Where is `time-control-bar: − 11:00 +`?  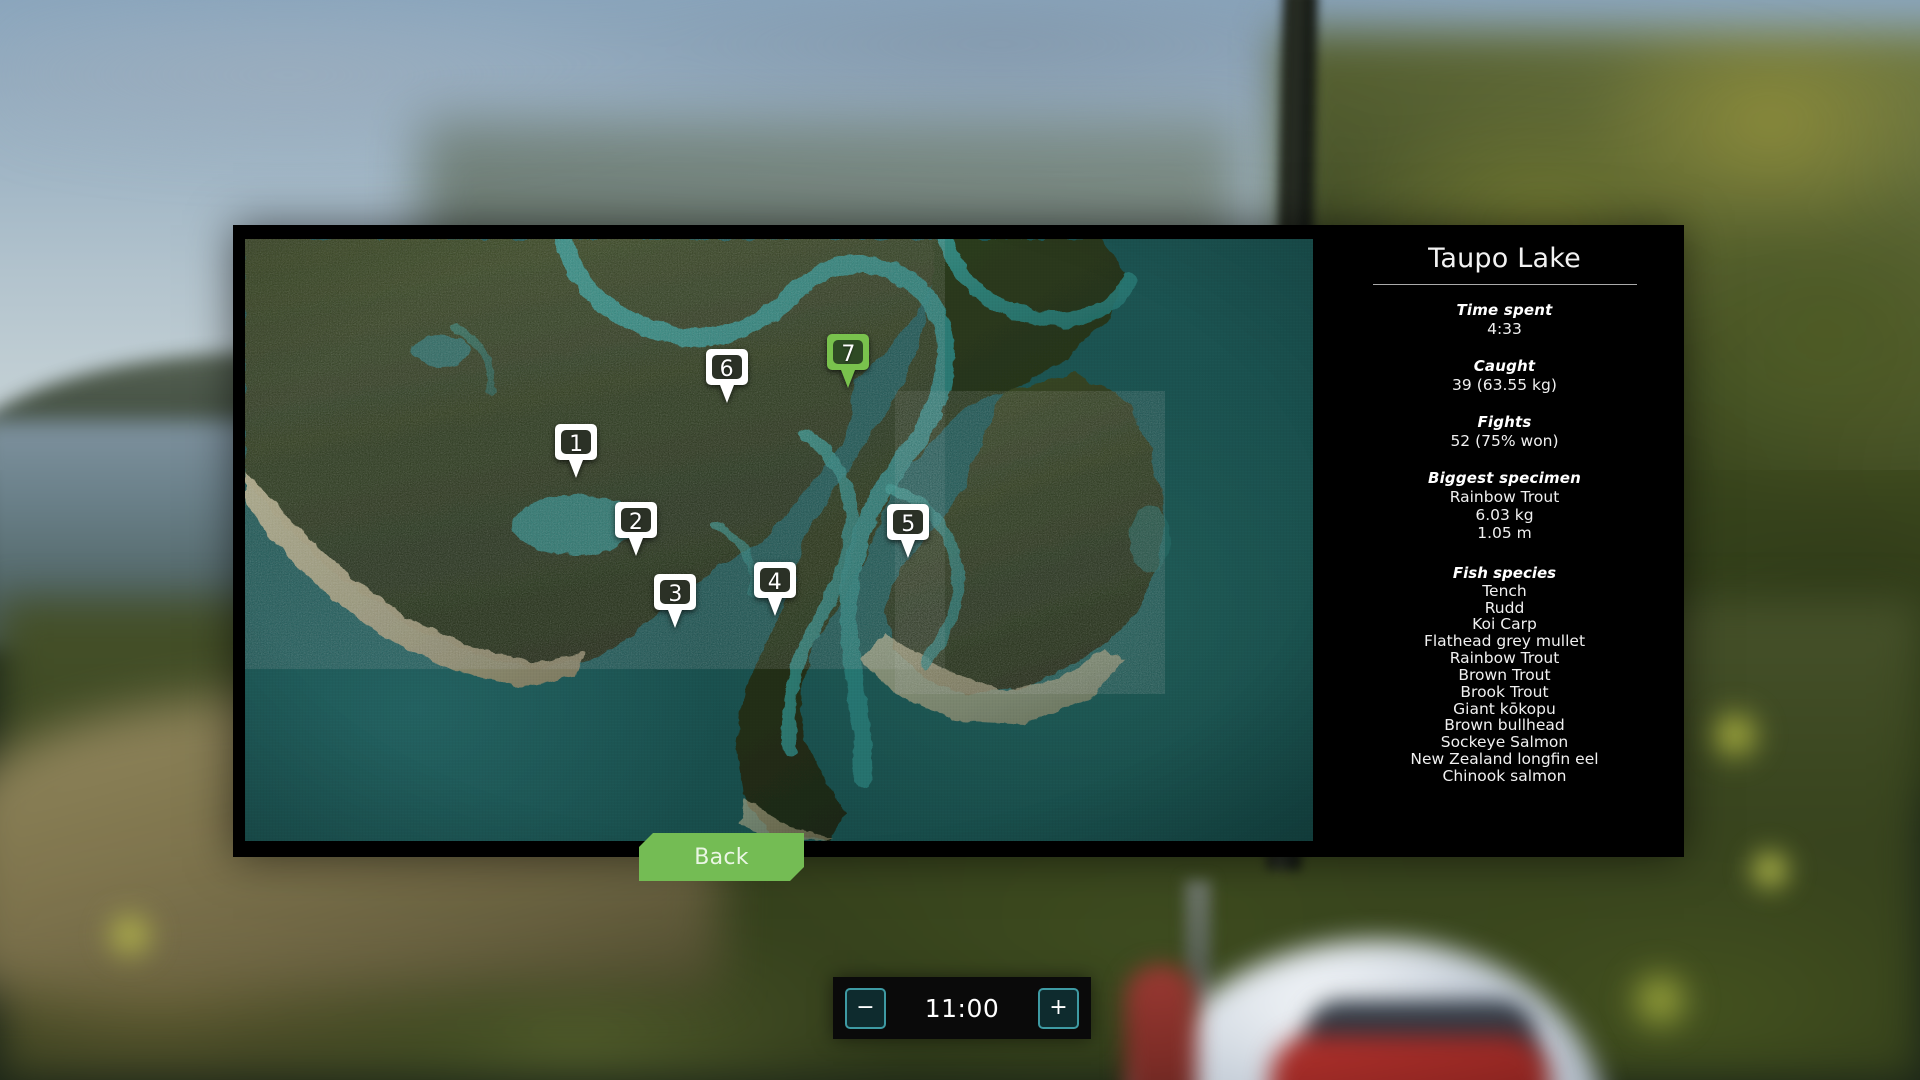
time-control-bar: − 11:00 + is located at coordinates (962, 1008).